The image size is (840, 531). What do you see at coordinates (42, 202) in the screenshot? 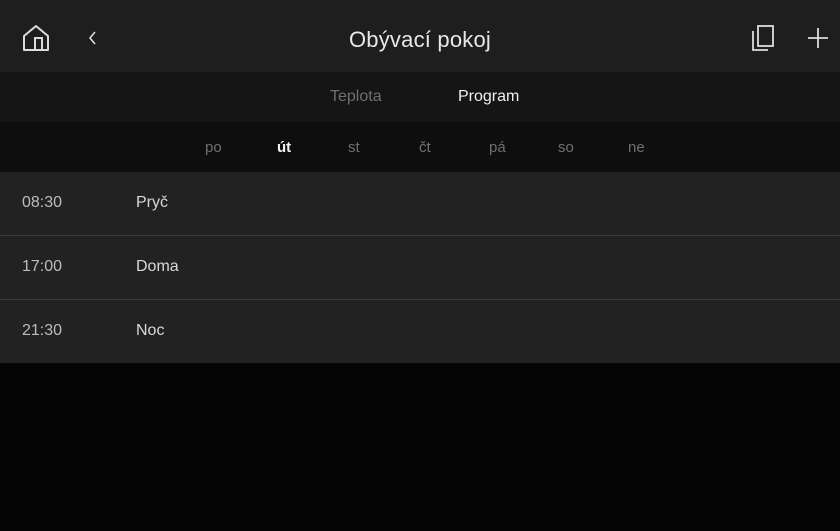
I see `schedule-time: 08:30` at bounding box center [42, 202].